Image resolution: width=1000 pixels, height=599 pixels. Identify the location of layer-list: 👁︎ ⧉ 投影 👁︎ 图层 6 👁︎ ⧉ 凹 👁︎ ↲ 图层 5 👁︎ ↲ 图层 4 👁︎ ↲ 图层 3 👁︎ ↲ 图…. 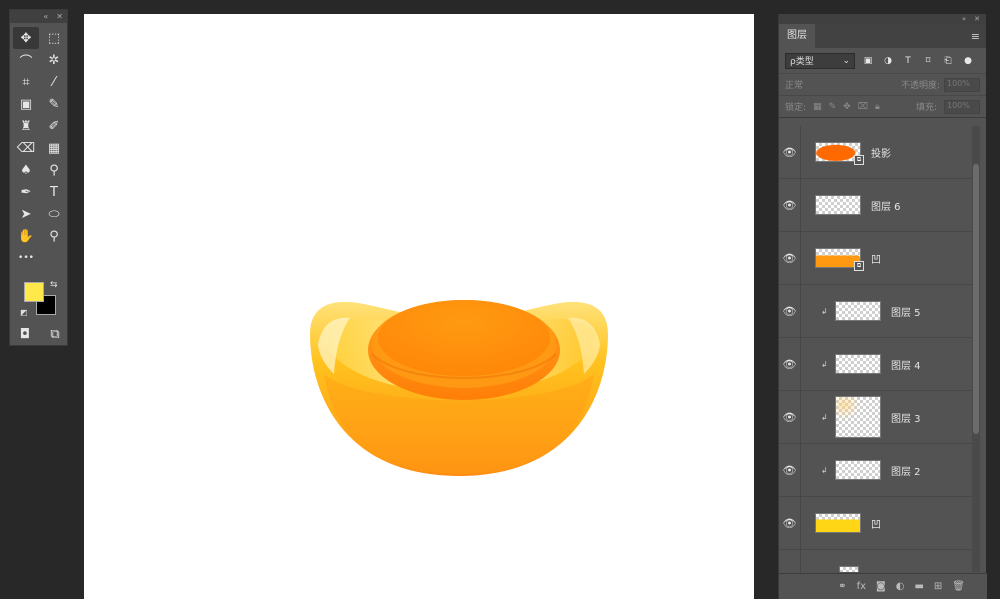
(876, 349).